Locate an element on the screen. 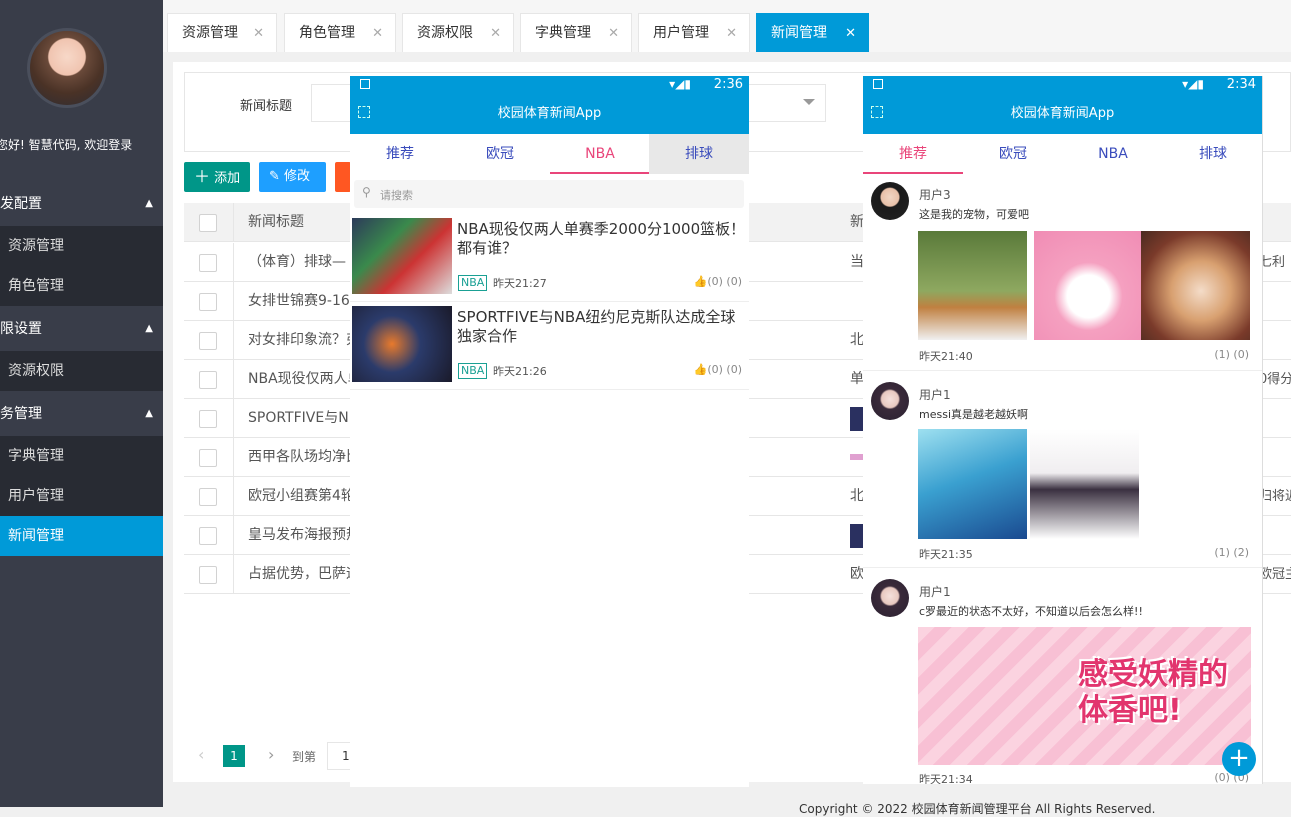 The width and height of the screenshot is (1291, 817). sidebar-item-news: 新闻管理 is located at coordinates (81, 536).